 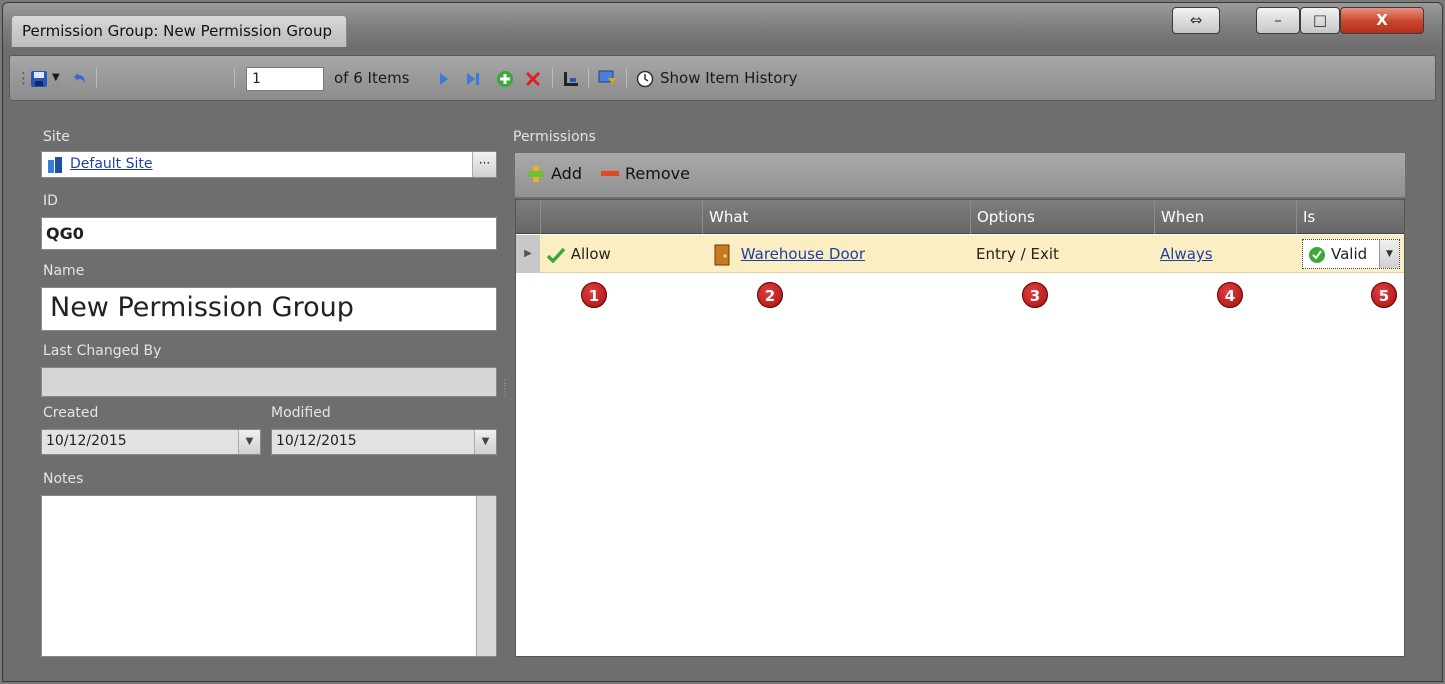 I want to click on created-field: 10/12/2015 ▼, so click(x=151, y=442).